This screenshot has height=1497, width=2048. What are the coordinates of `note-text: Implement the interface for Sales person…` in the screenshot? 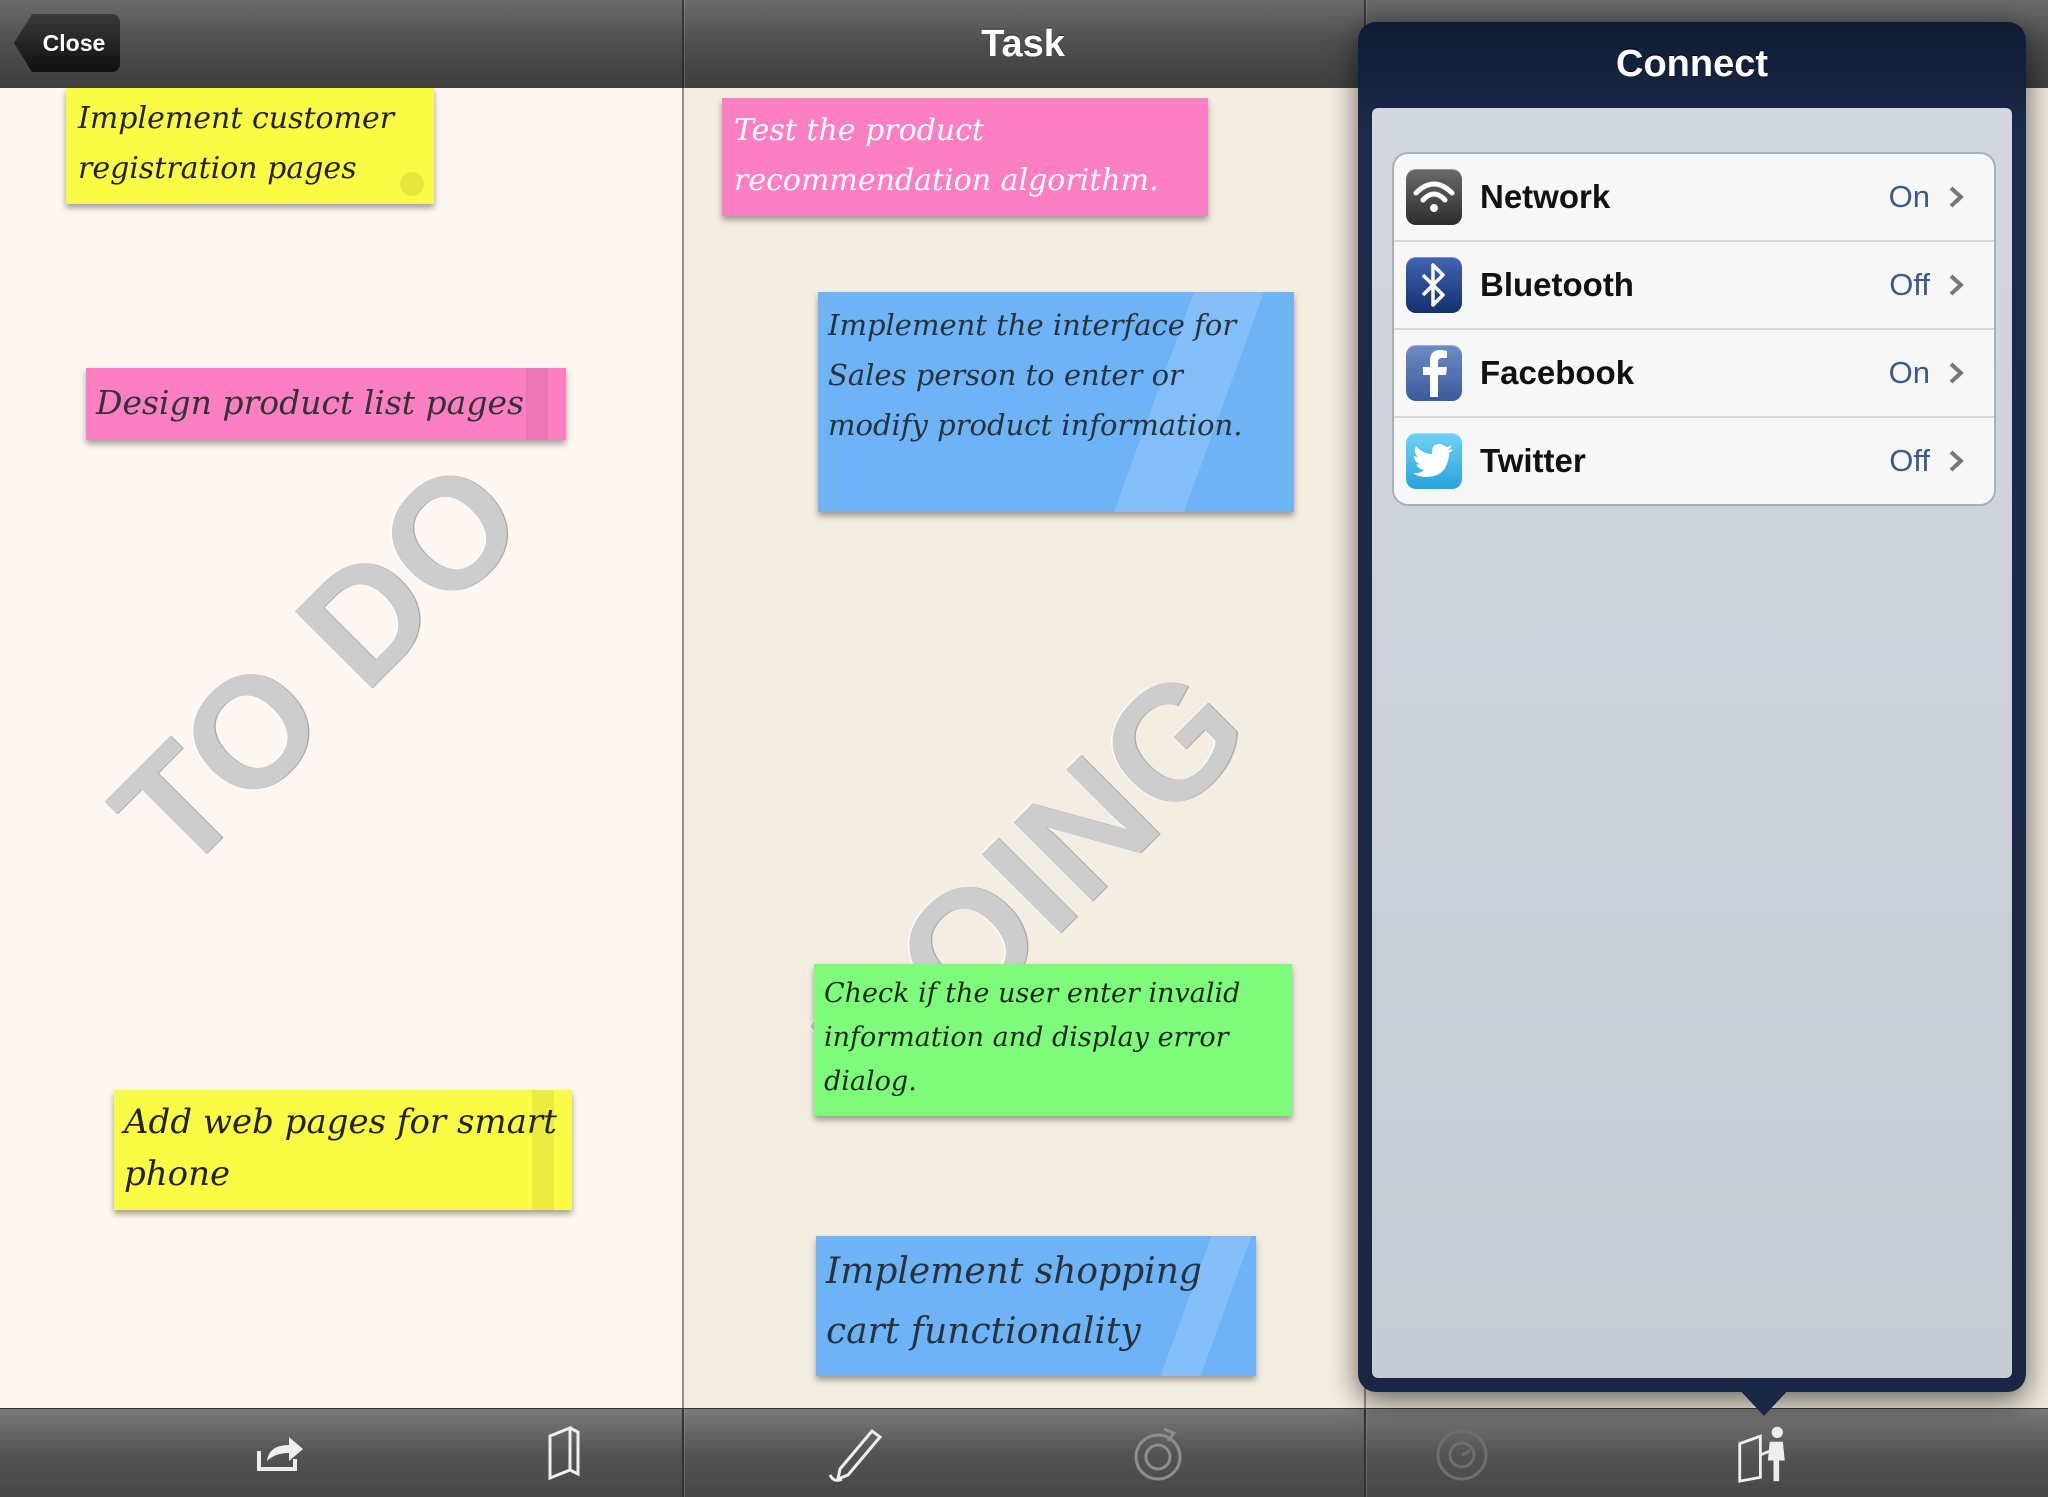 It's located at (1035, 375).